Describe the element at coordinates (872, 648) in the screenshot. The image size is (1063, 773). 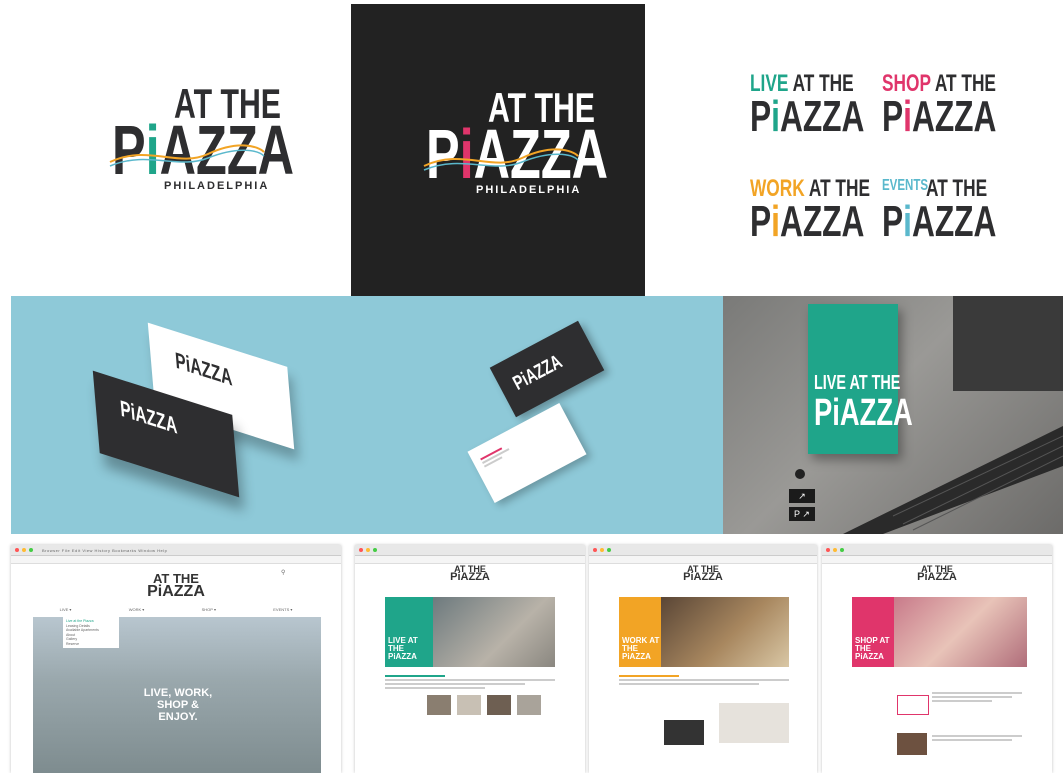
I see `page-hero-title: SHOP AT THE PiAZZA` at that location.